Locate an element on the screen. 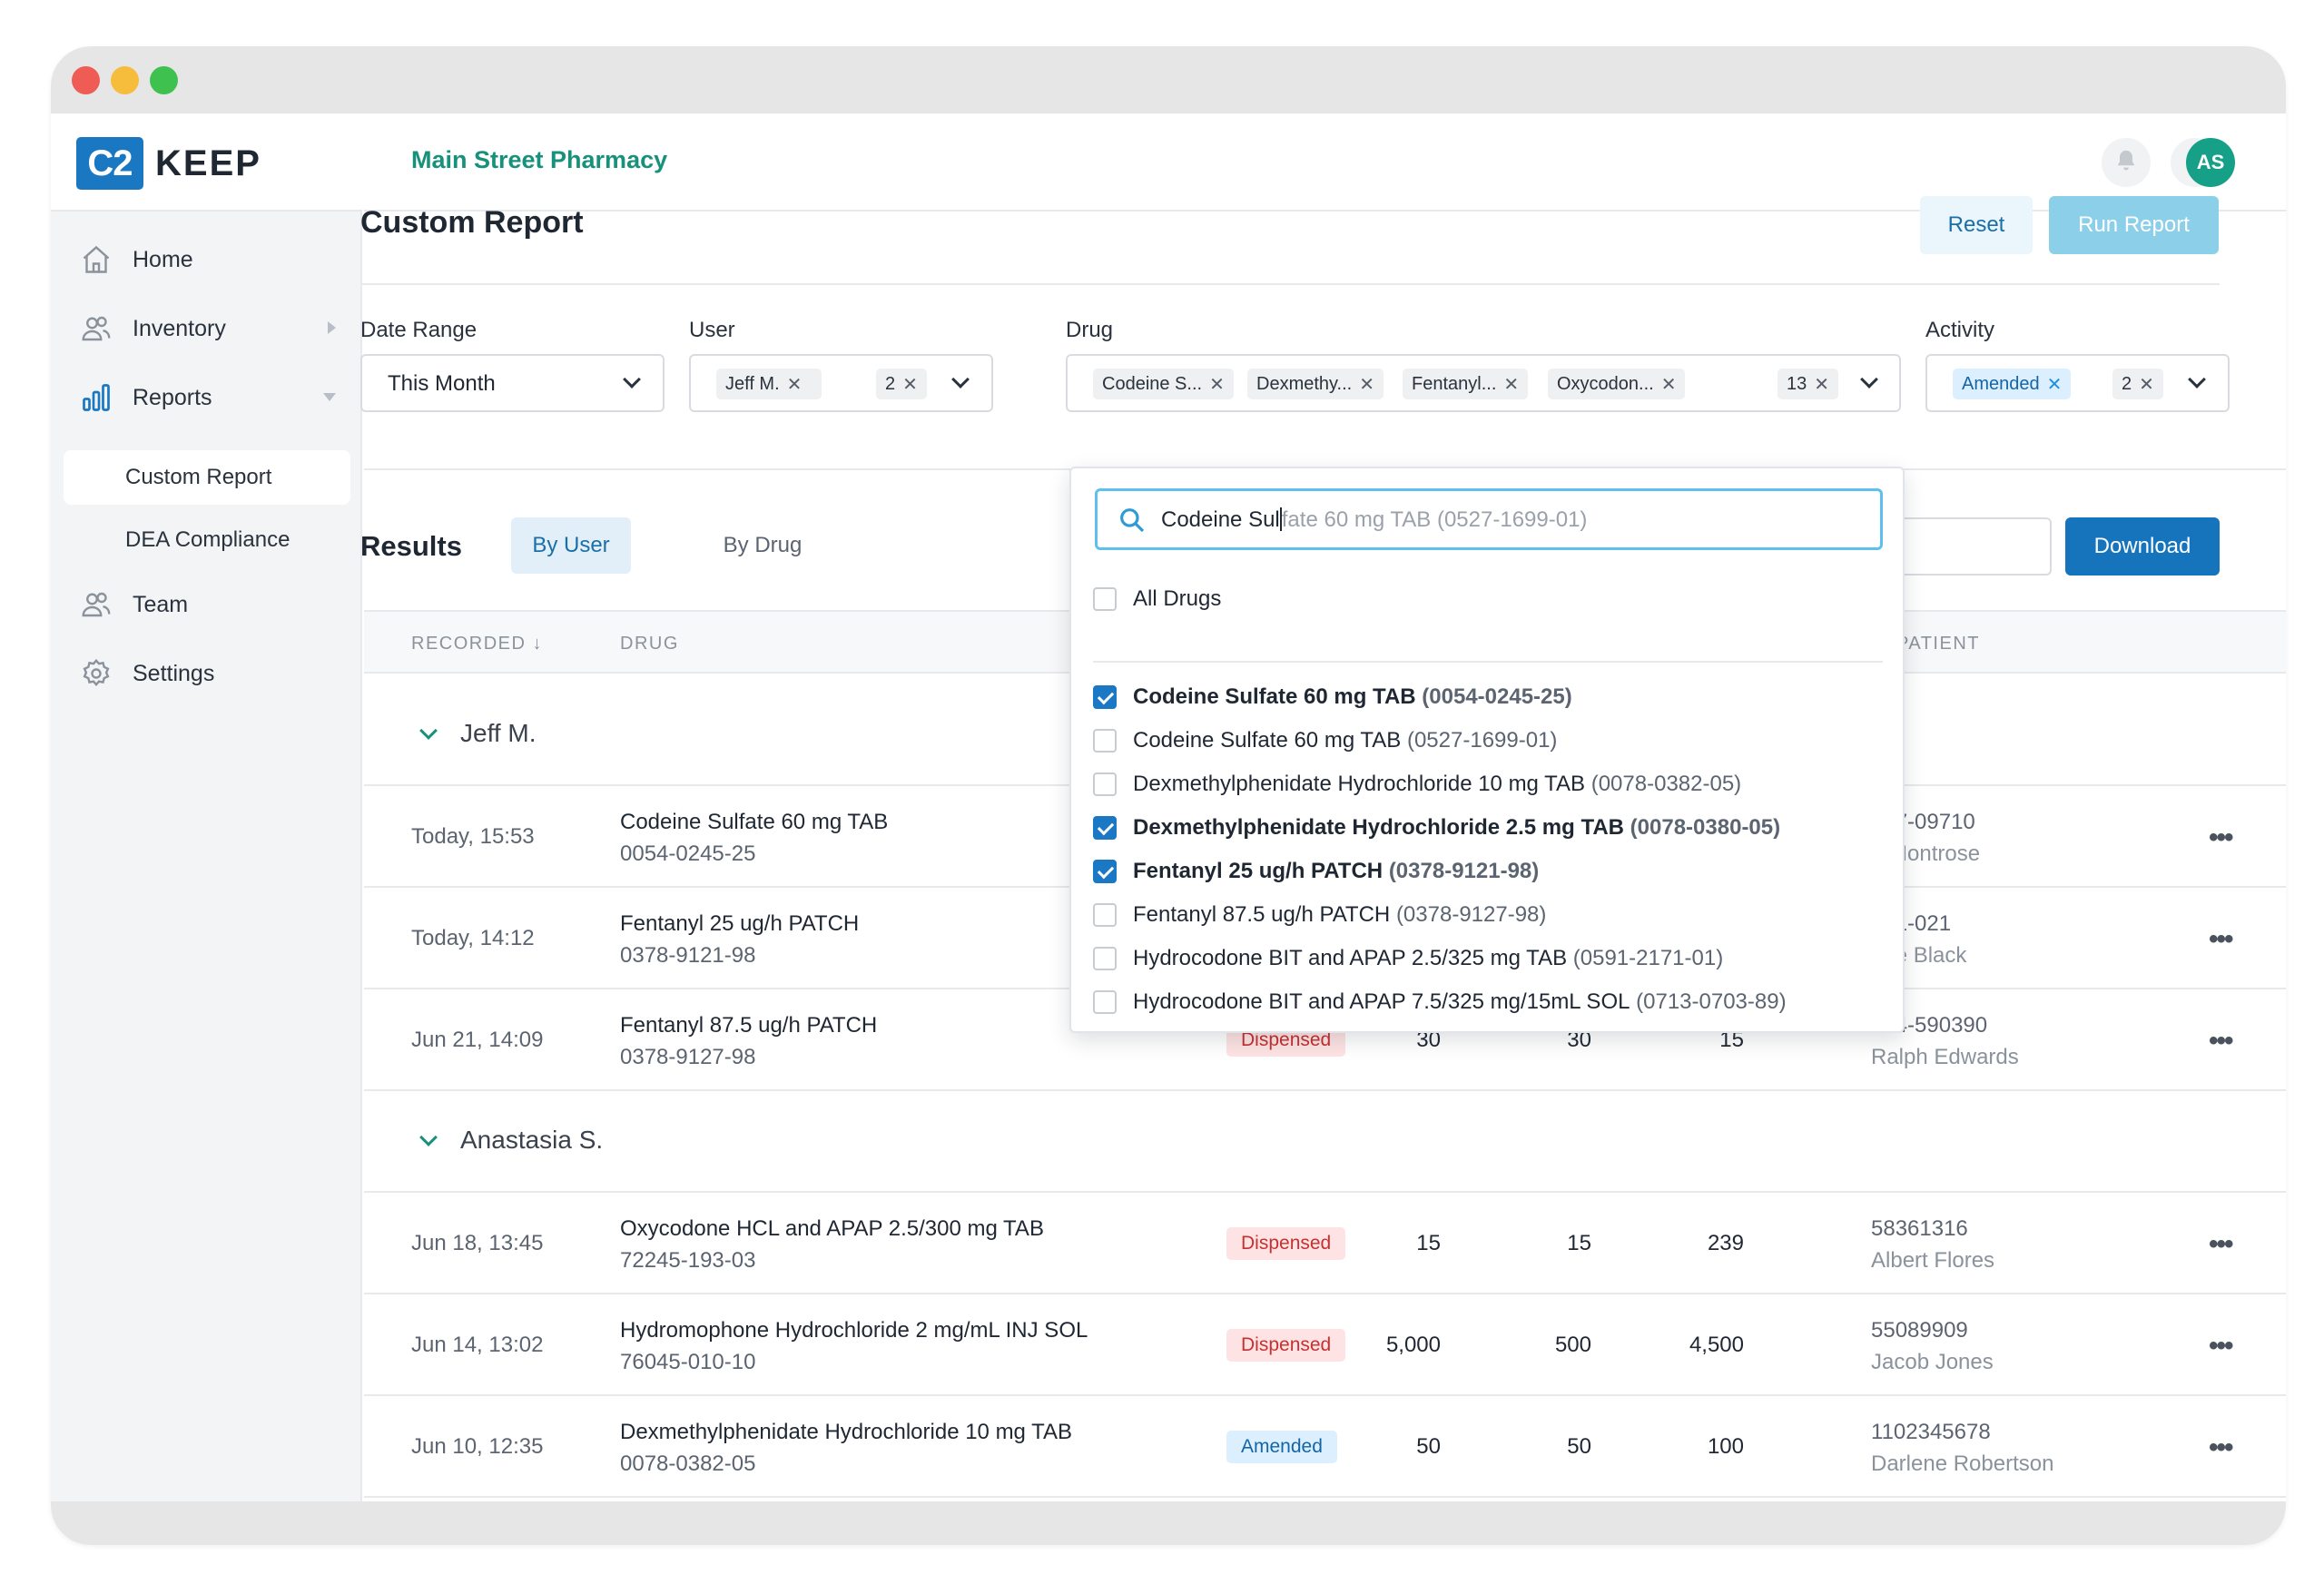 The width and height of the screenshot is (2324, 1584). drug-chip: Dexmethy... ✕ is located at coordinates (1315, 384).